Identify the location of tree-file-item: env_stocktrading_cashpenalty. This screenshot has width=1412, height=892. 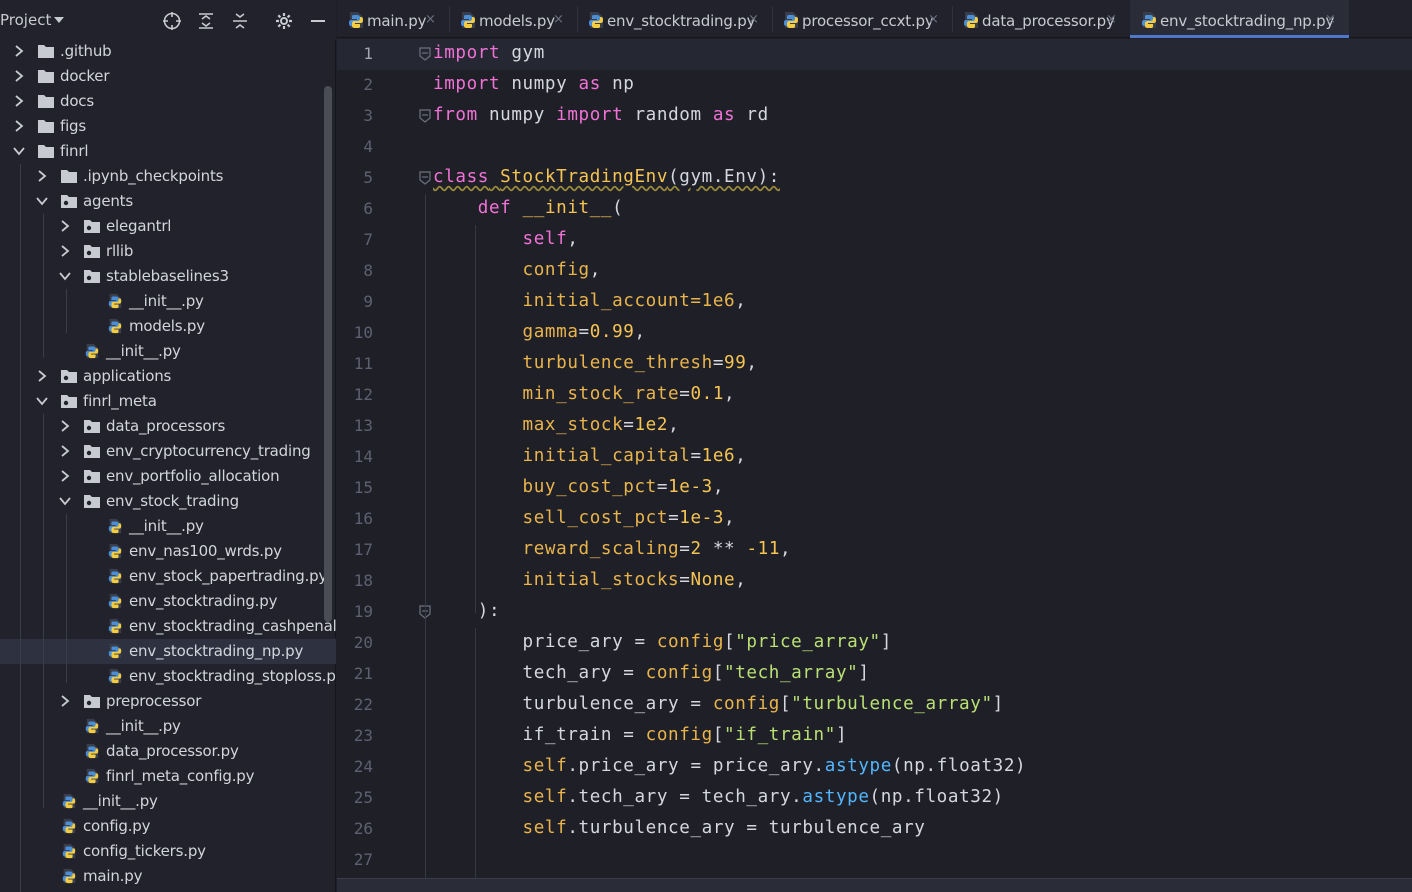
(168, 626).